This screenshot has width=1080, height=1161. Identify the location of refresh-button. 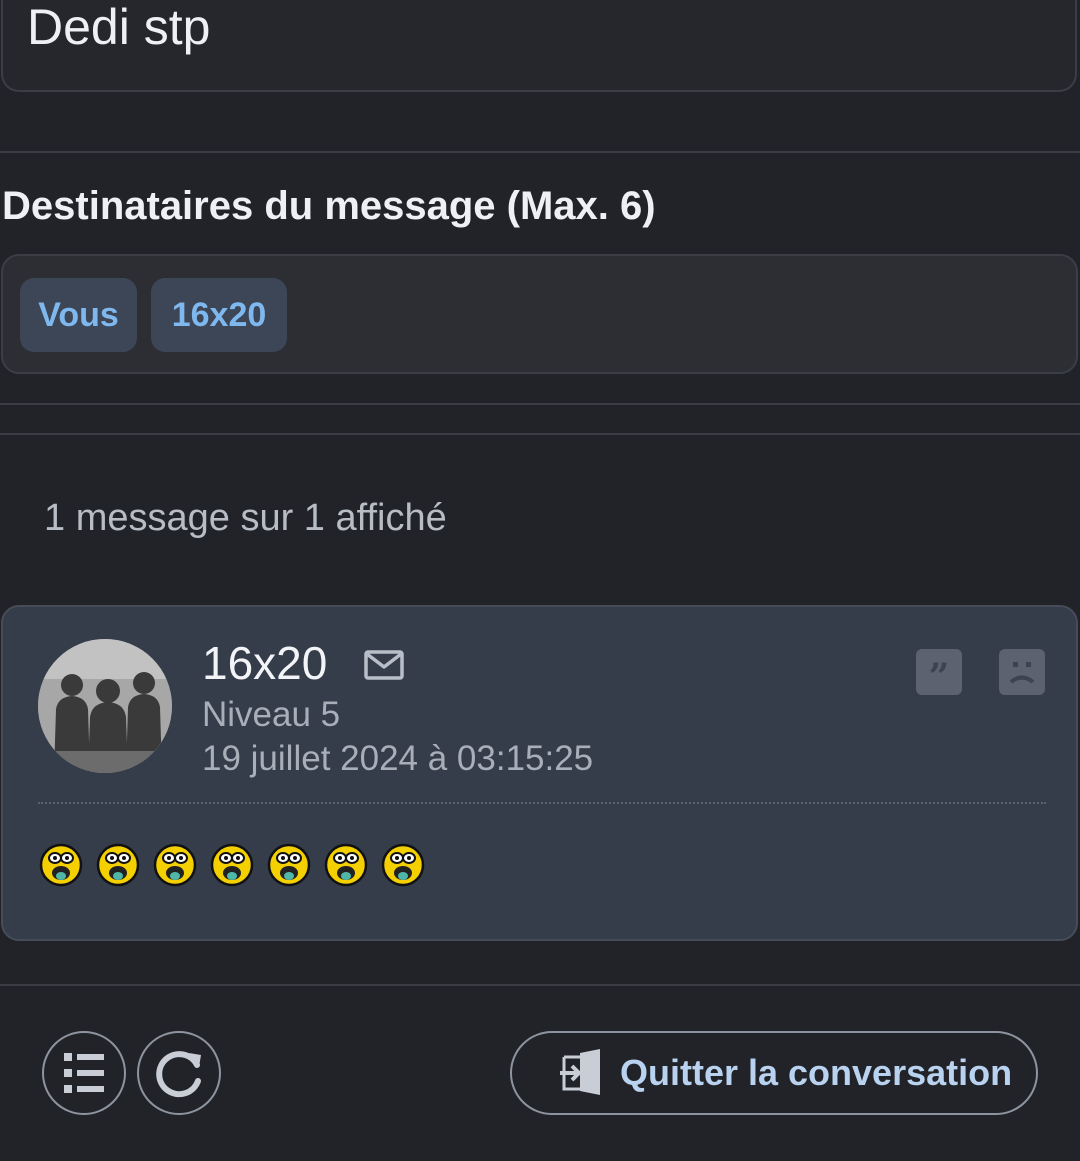
(179, 1073).